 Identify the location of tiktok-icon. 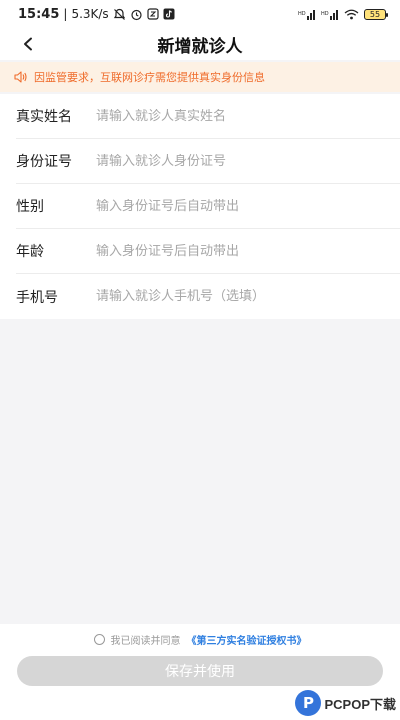
(169, 14).